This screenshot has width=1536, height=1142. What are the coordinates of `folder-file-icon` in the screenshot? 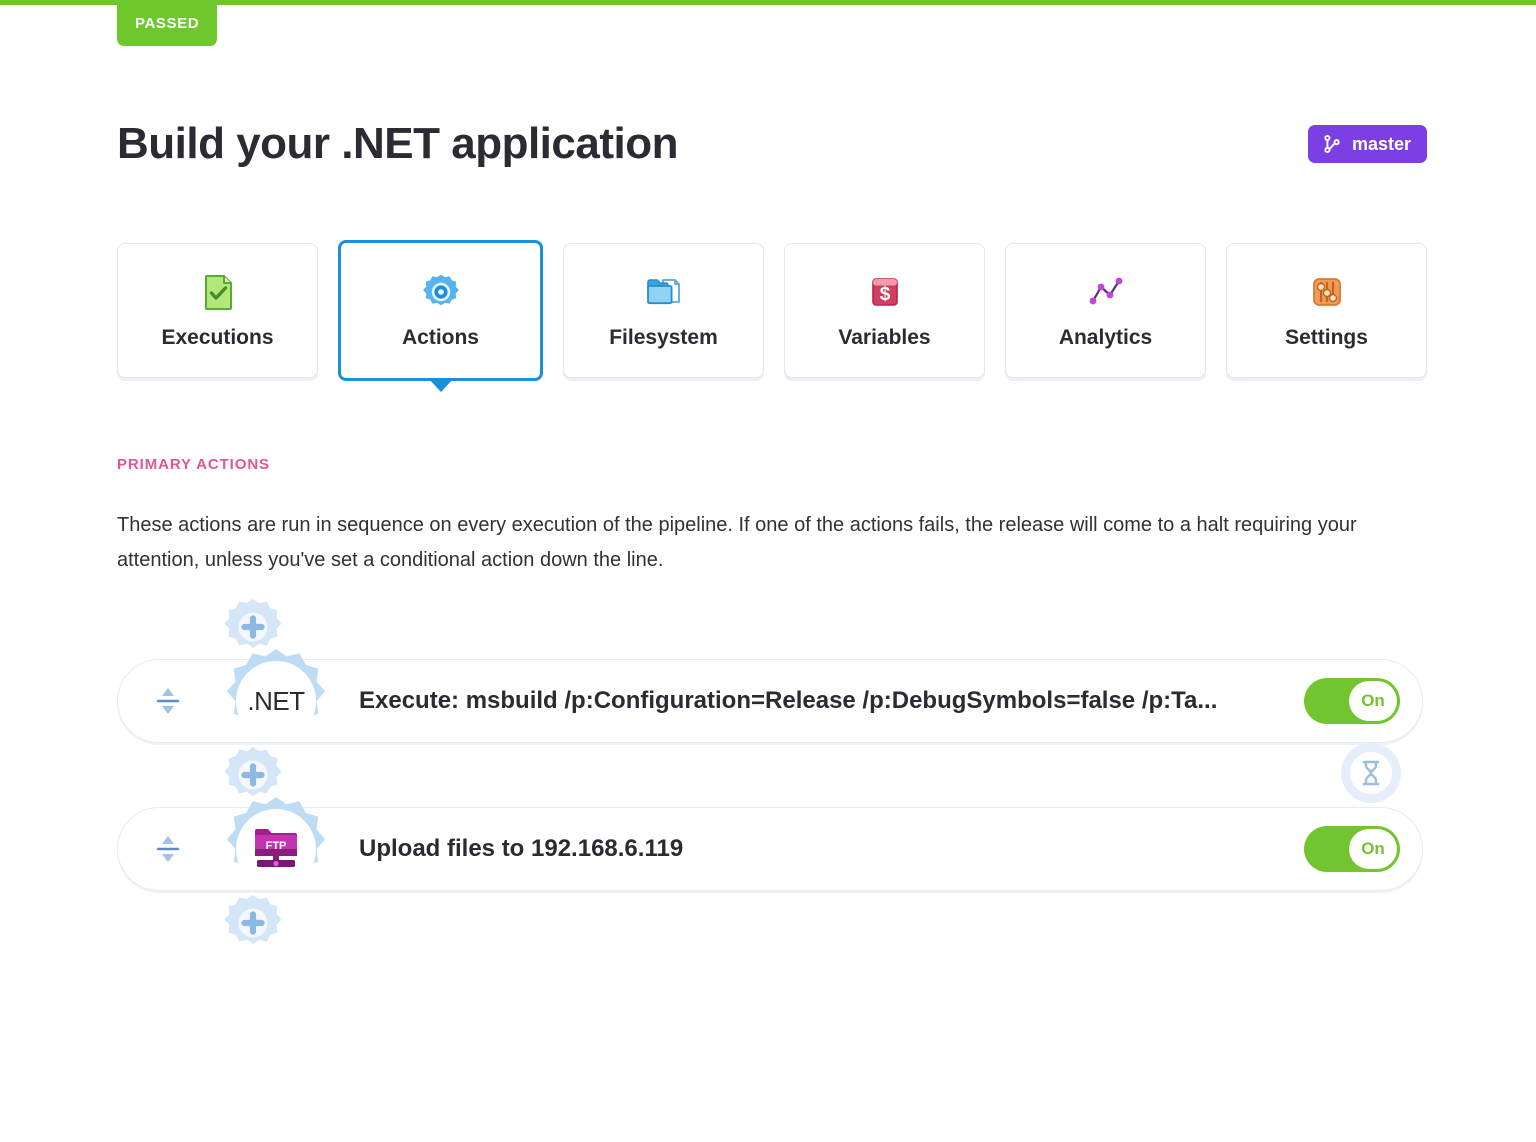 It's located at (664, 292).